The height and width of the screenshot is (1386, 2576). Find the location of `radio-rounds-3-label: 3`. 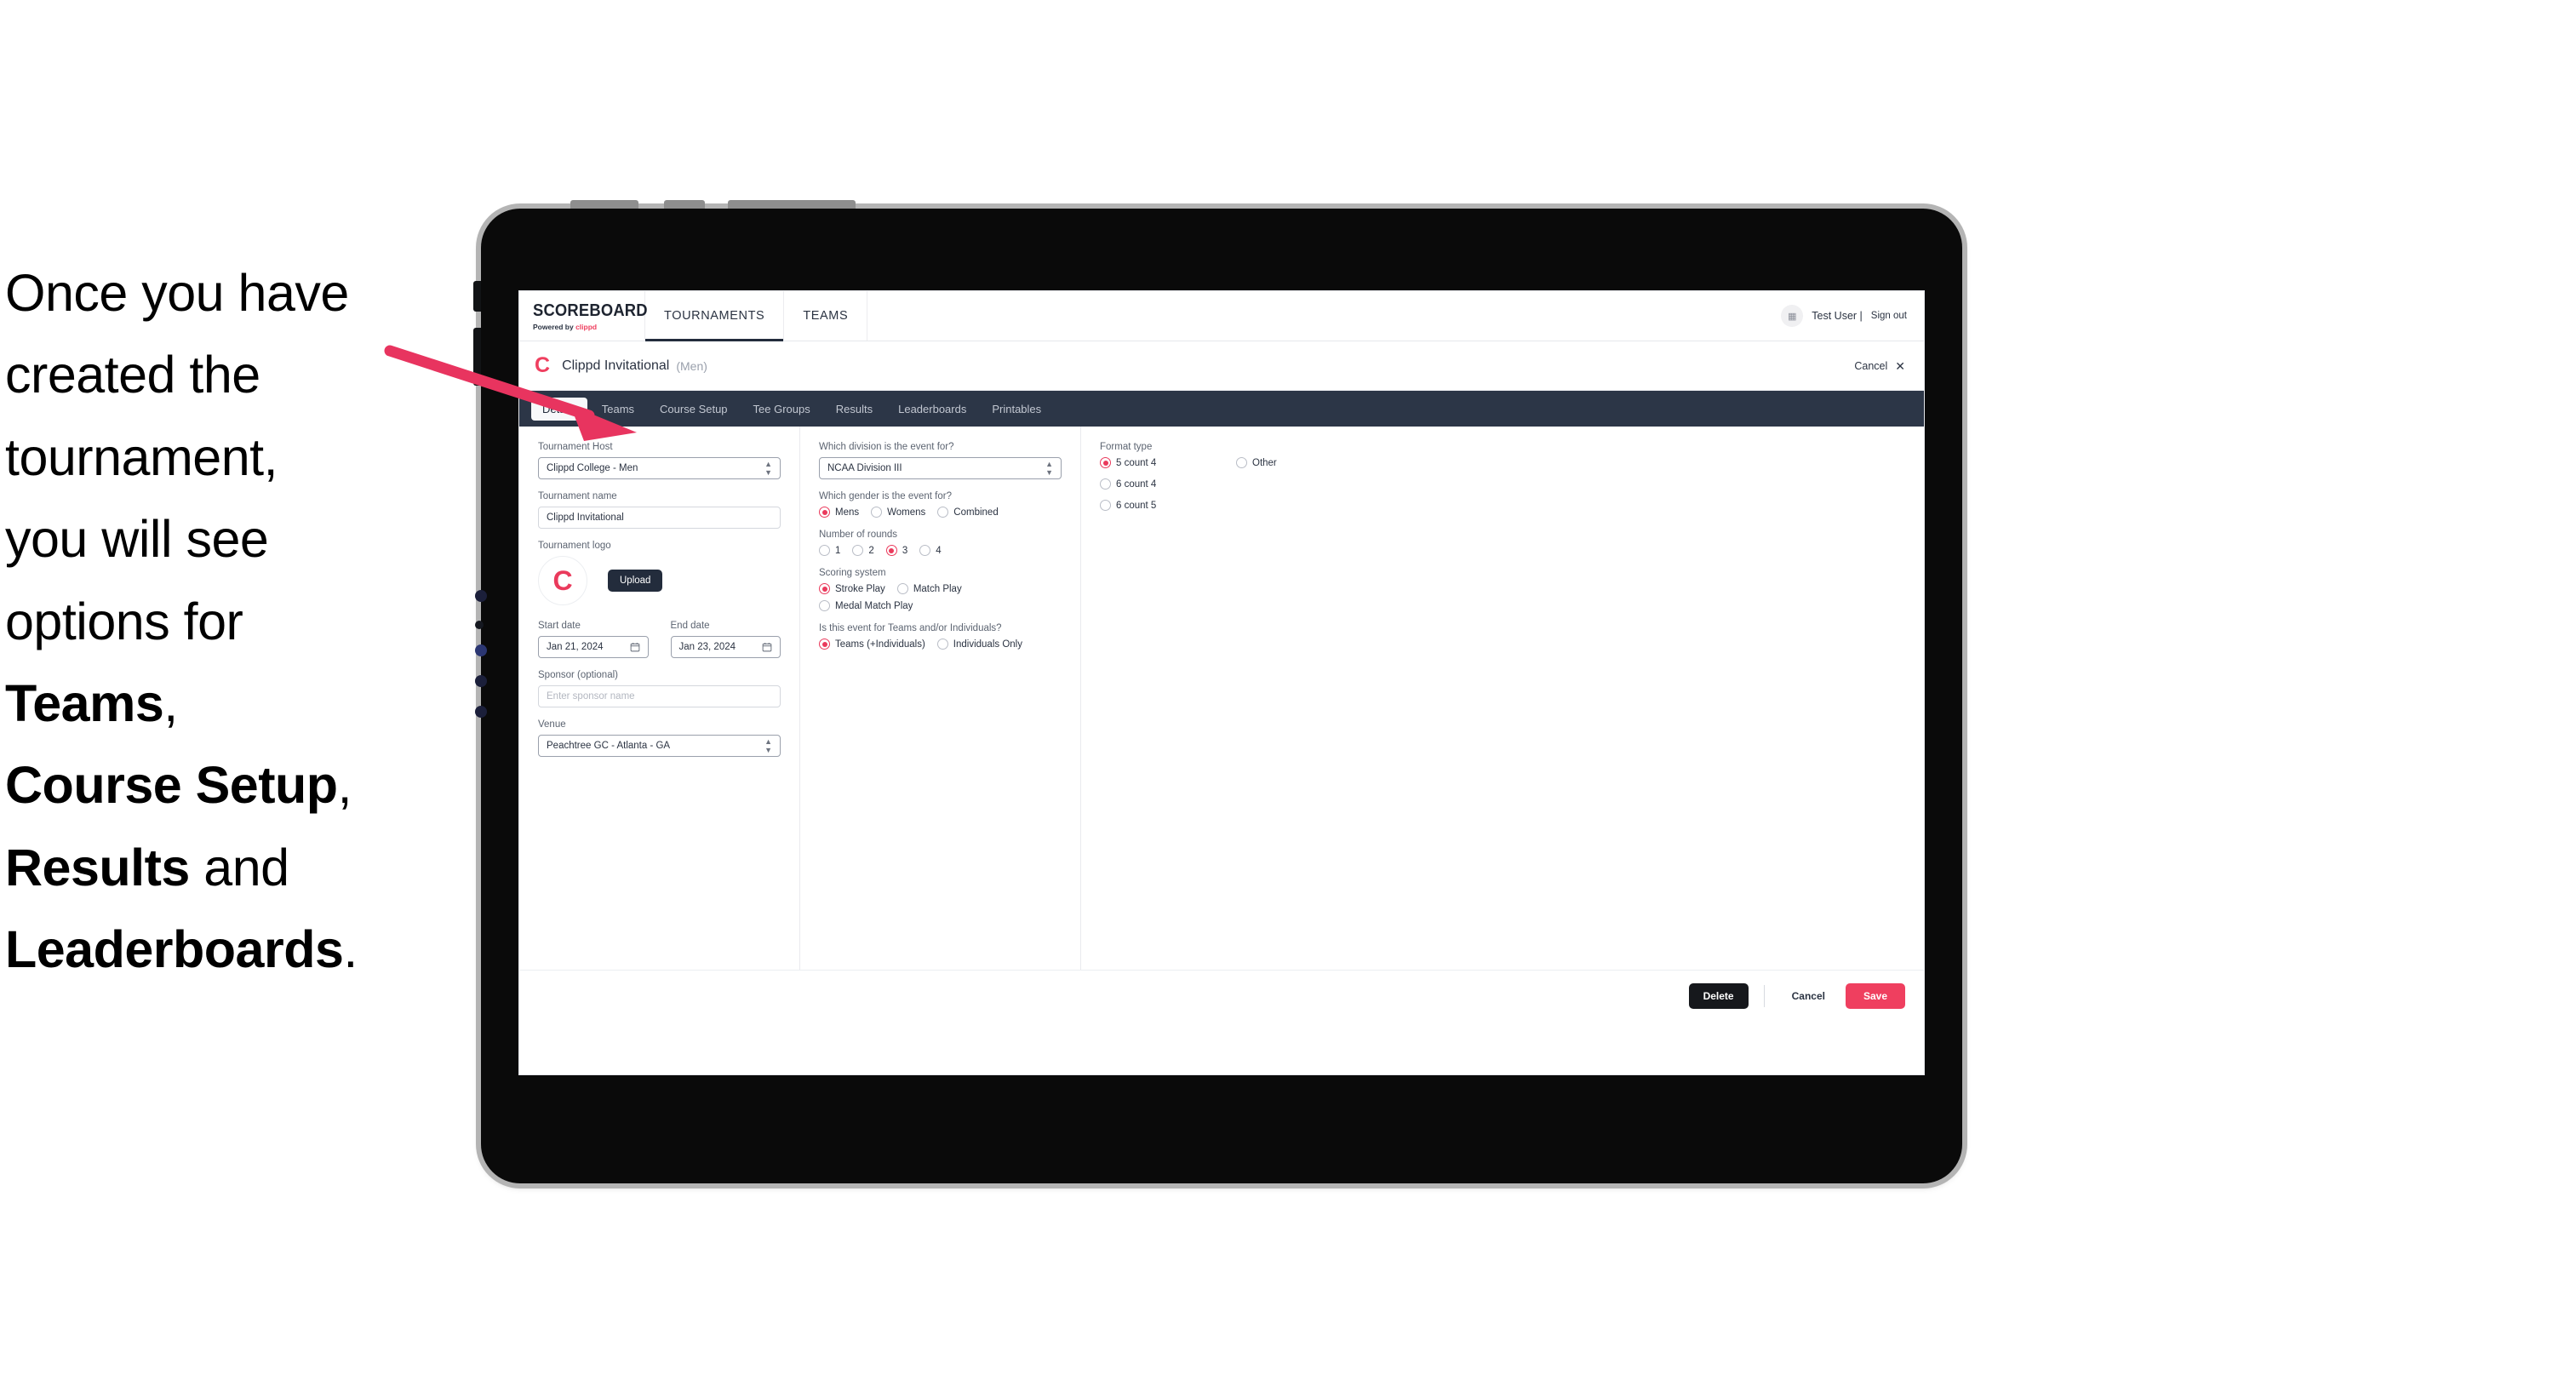

radio-rounds-3-label: 3 is located at coordinates (905, 550).